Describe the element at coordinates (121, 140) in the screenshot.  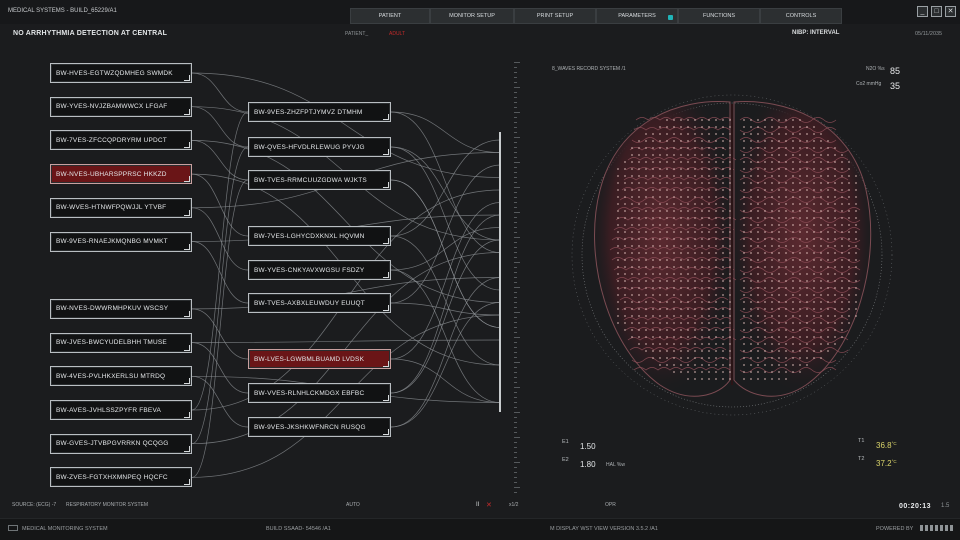
I see `left-node-item: BW-7VES-ZFCCQPDRYRM UPDCT` at that location.